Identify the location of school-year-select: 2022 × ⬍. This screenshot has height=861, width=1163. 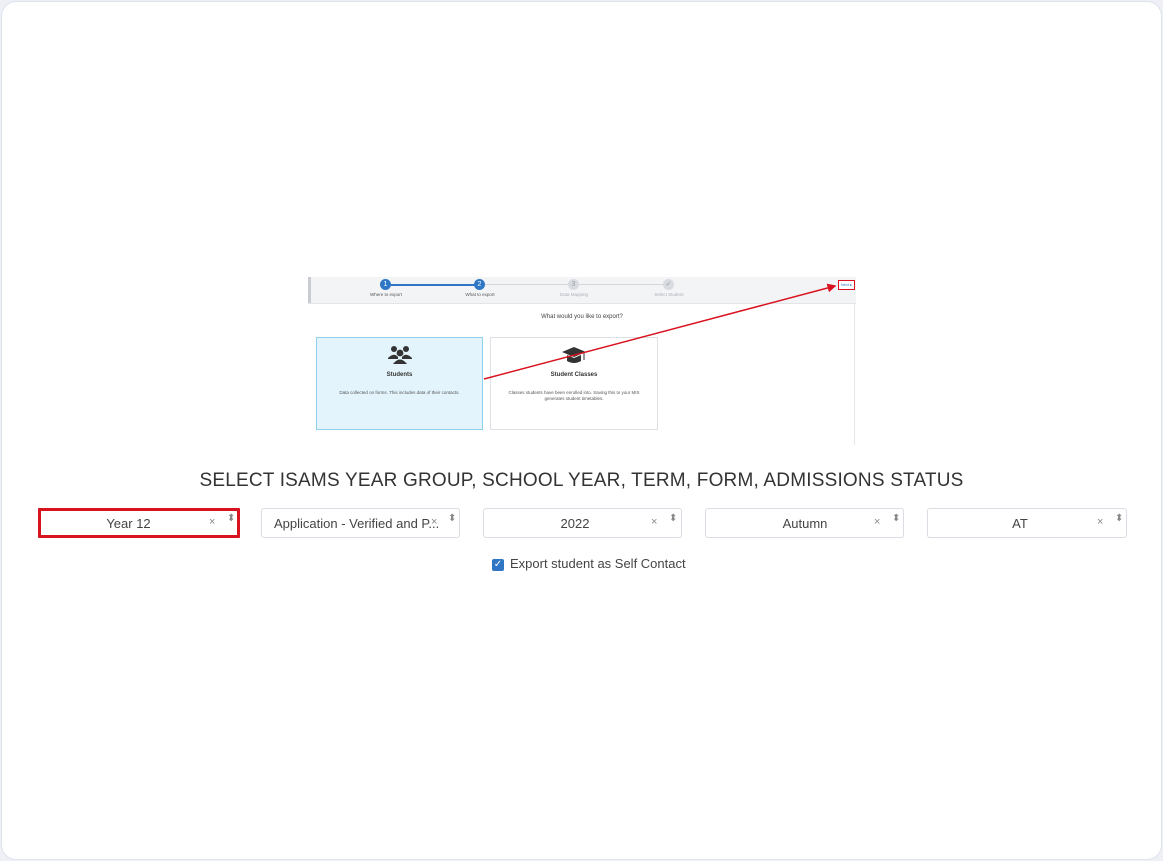
(582, 523).